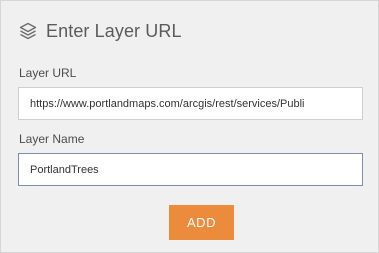 The height and width of the screenshot is (253, 379). Describe the element at coordinates (201, 222) in the screenshot. I see `add-button: ADD` at that location.